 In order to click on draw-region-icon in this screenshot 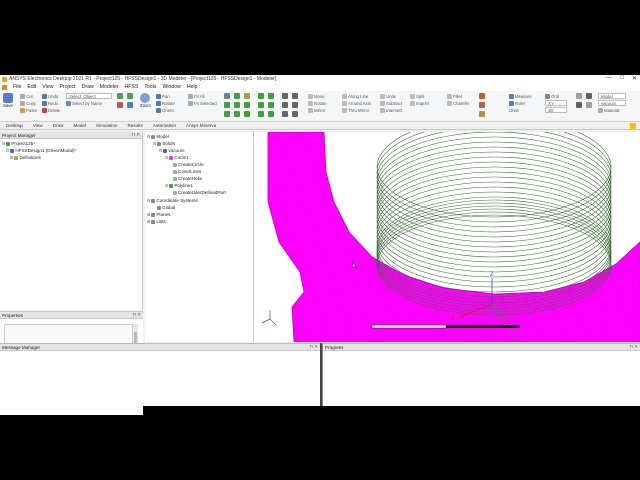, I will do `click(261, 114)`.